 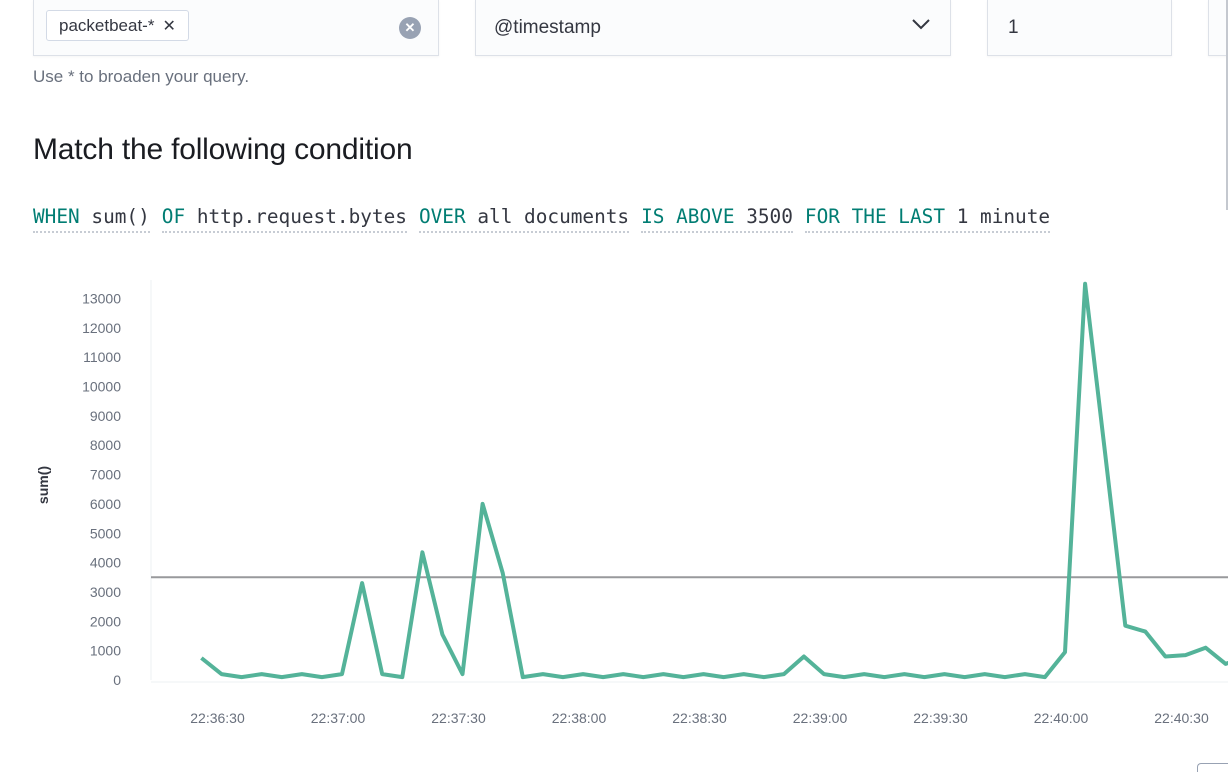 What do you see at coordinates (1079, 28) in the screenshot?
I see `size-input: 1` at bounding box center [1079, 28].